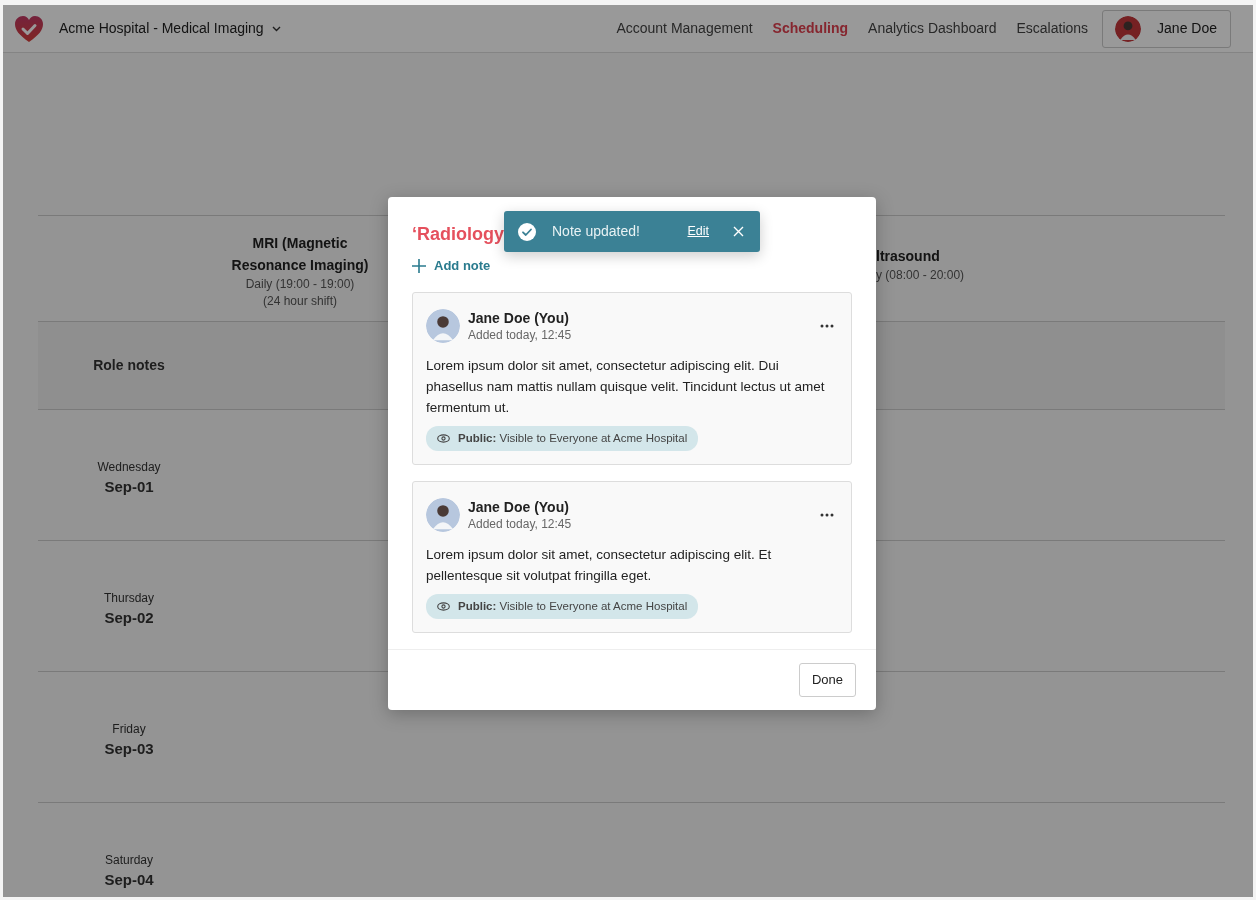 The height and width of the screenshot is (900, 1256). Describe the element at coordinates (299, 301) in the screenshot. I see `shift-hours: (24 hour shift)` at that location.